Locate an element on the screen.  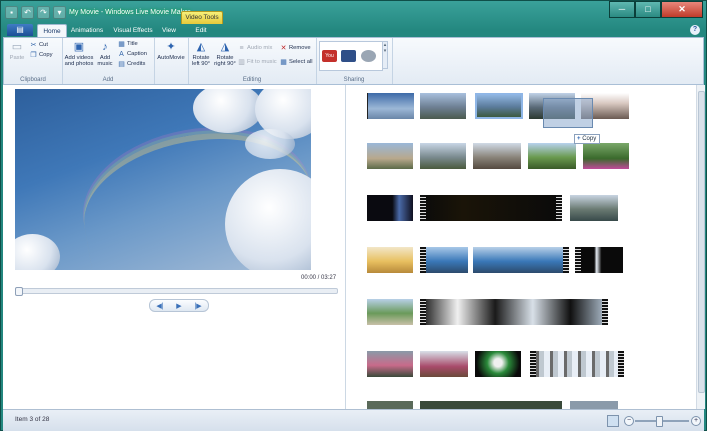
minimize-button: ─ is located at coordinates (622, 9).